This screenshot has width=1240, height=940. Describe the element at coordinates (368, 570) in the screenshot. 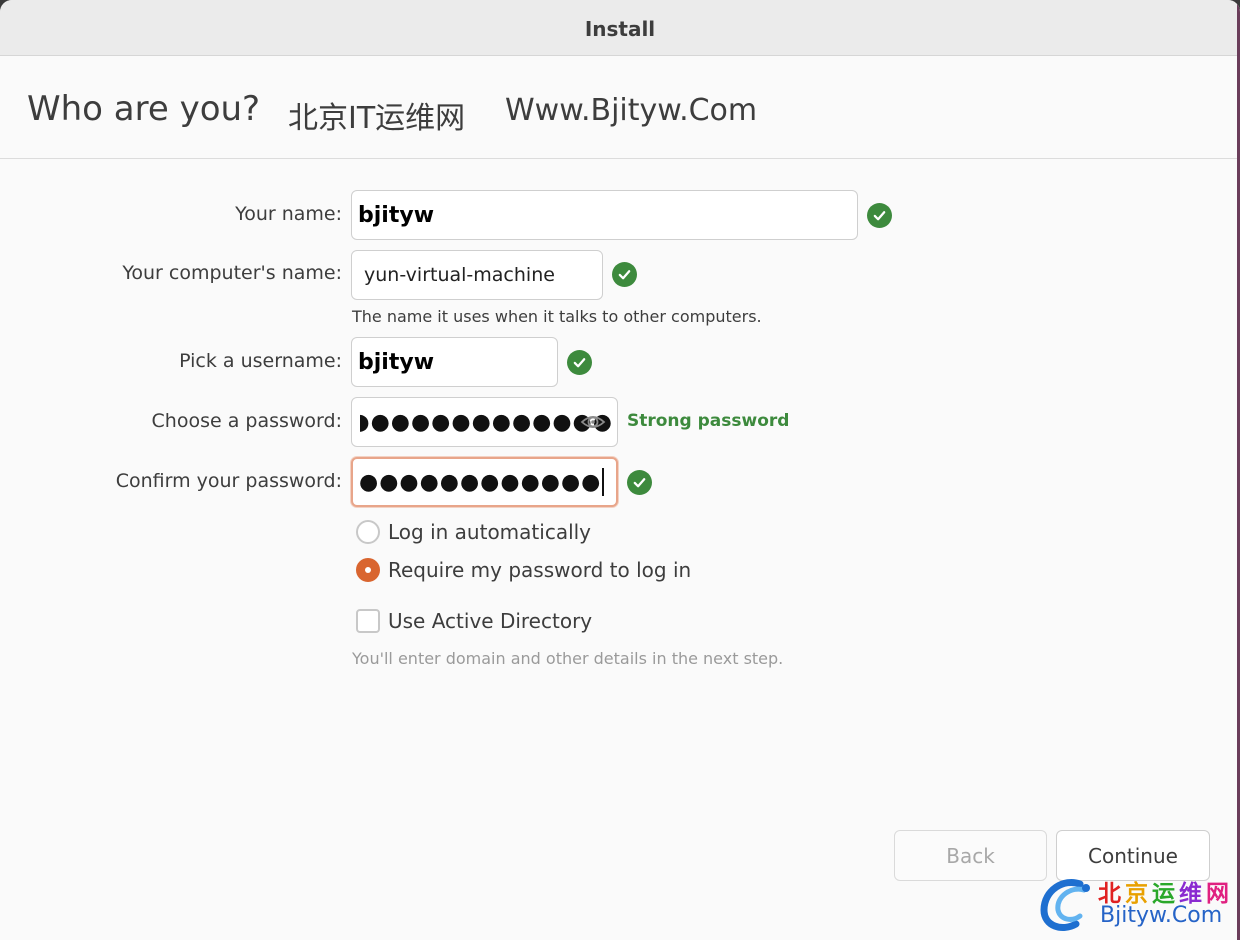

I see `require-password-radio` at that location.